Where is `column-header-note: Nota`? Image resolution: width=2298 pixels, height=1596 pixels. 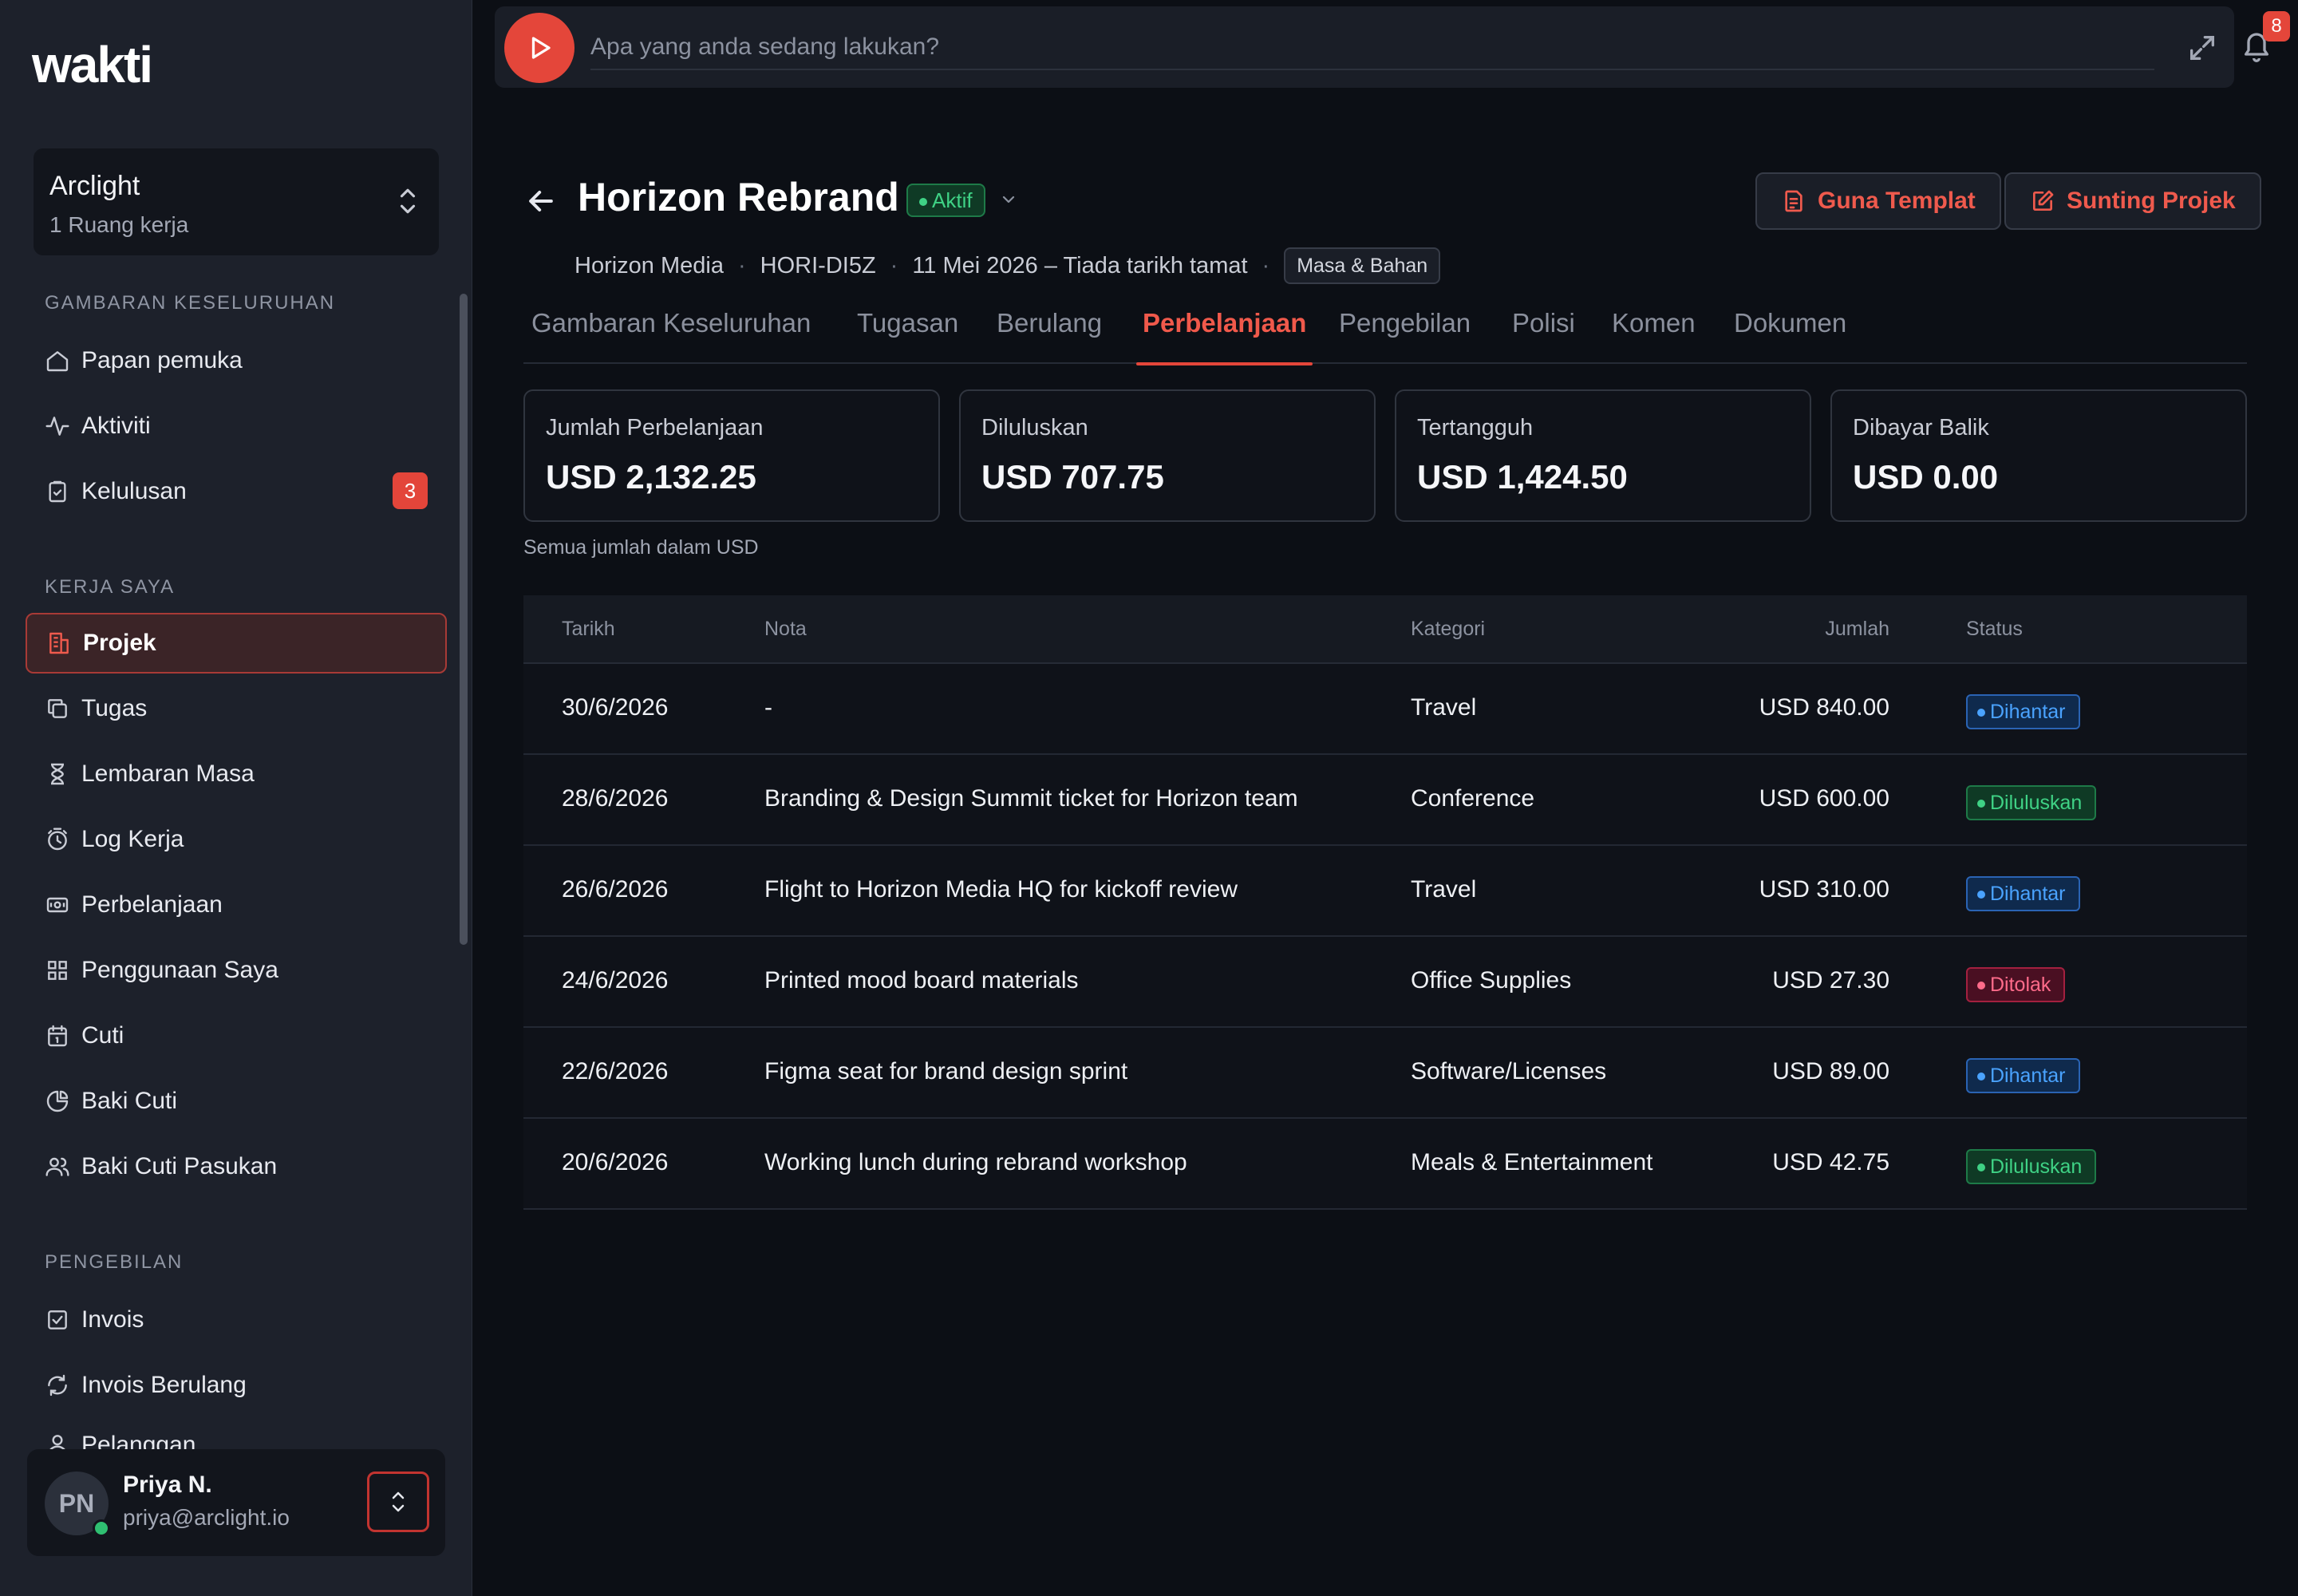
column-header-note: Nota is located at coordinates (786, 629).